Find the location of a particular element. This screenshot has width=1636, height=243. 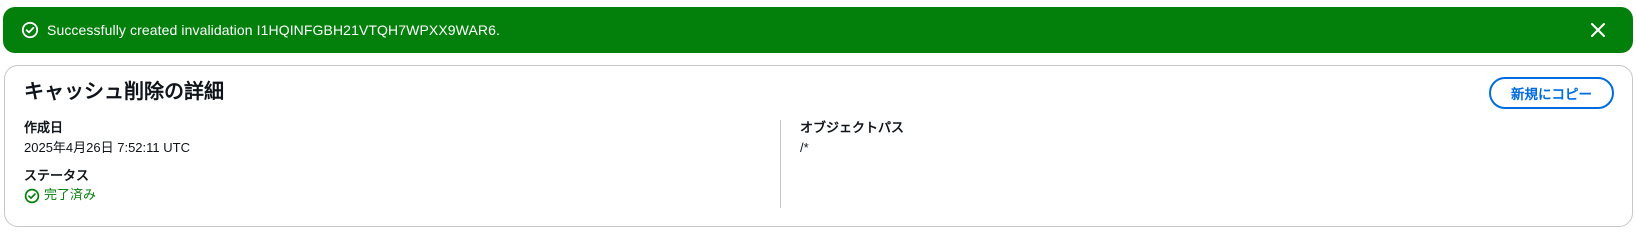

created-date-field: 作成日 2025年4月26日 7:52:11 UTC is located at coordinates (107, 139).